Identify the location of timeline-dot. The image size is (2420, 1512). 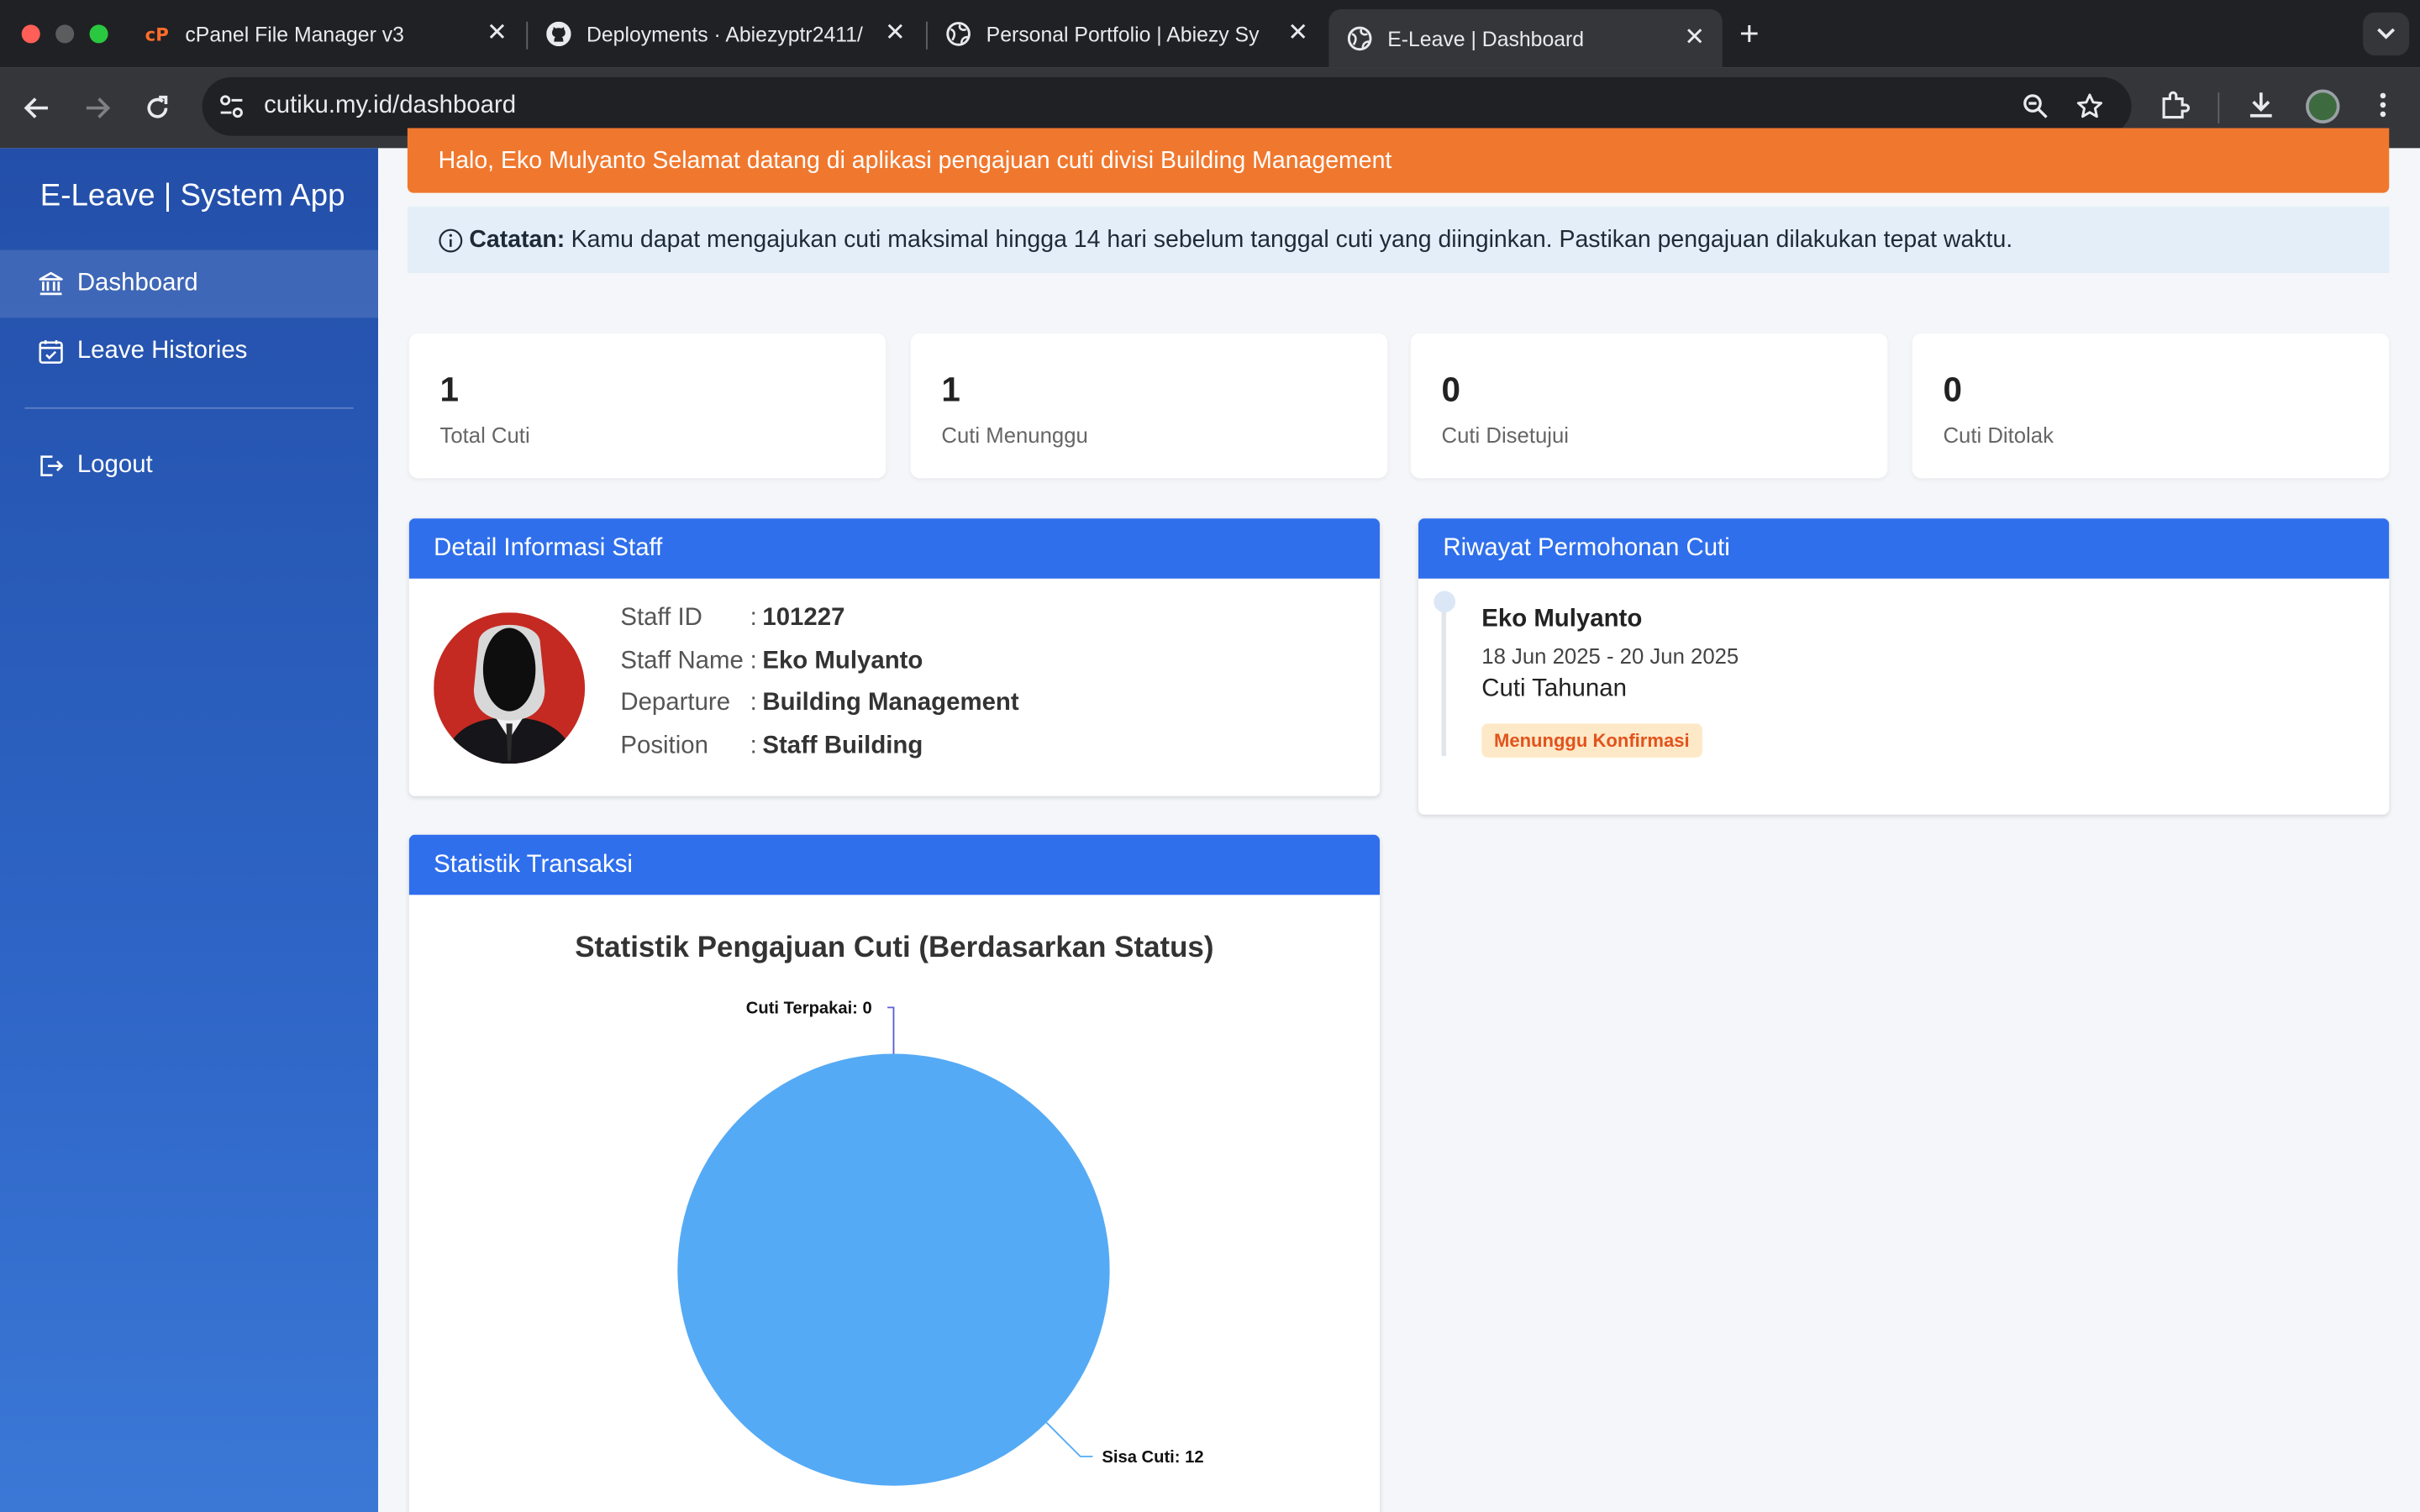
(1445, 602).